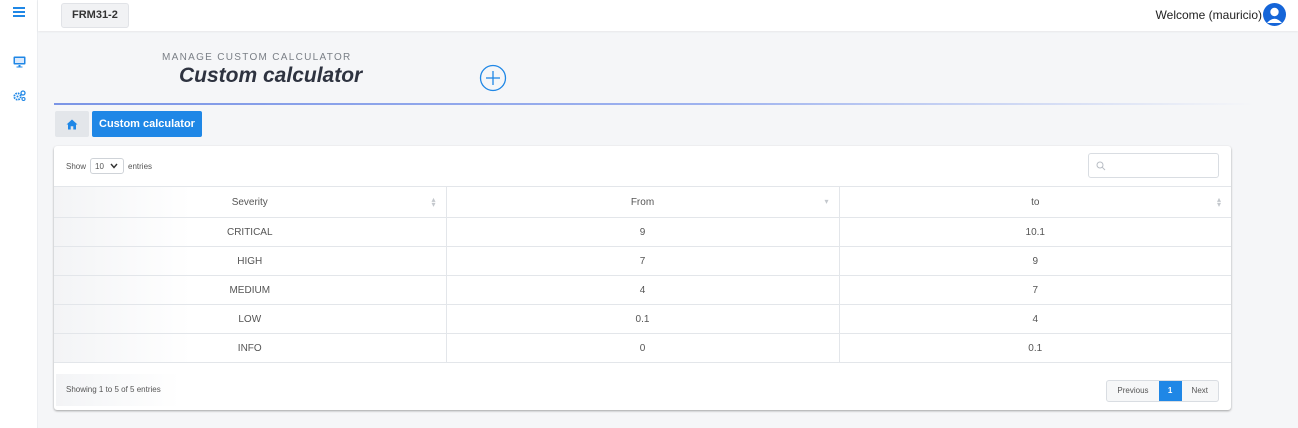  What do you see at coordinates (140, 166) in the screenshot?
I see `entries-label: entries` at bounding box center [140, 166].